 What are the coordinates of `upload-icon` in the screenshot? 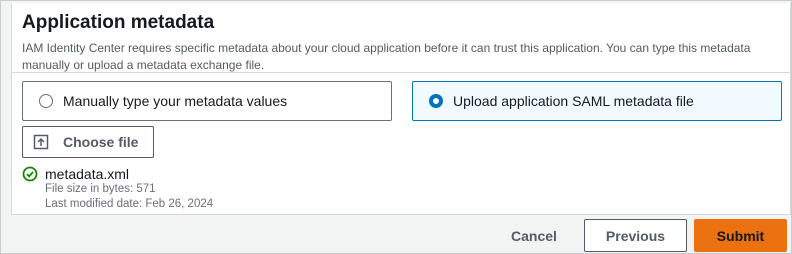 It's located at (41, 142).